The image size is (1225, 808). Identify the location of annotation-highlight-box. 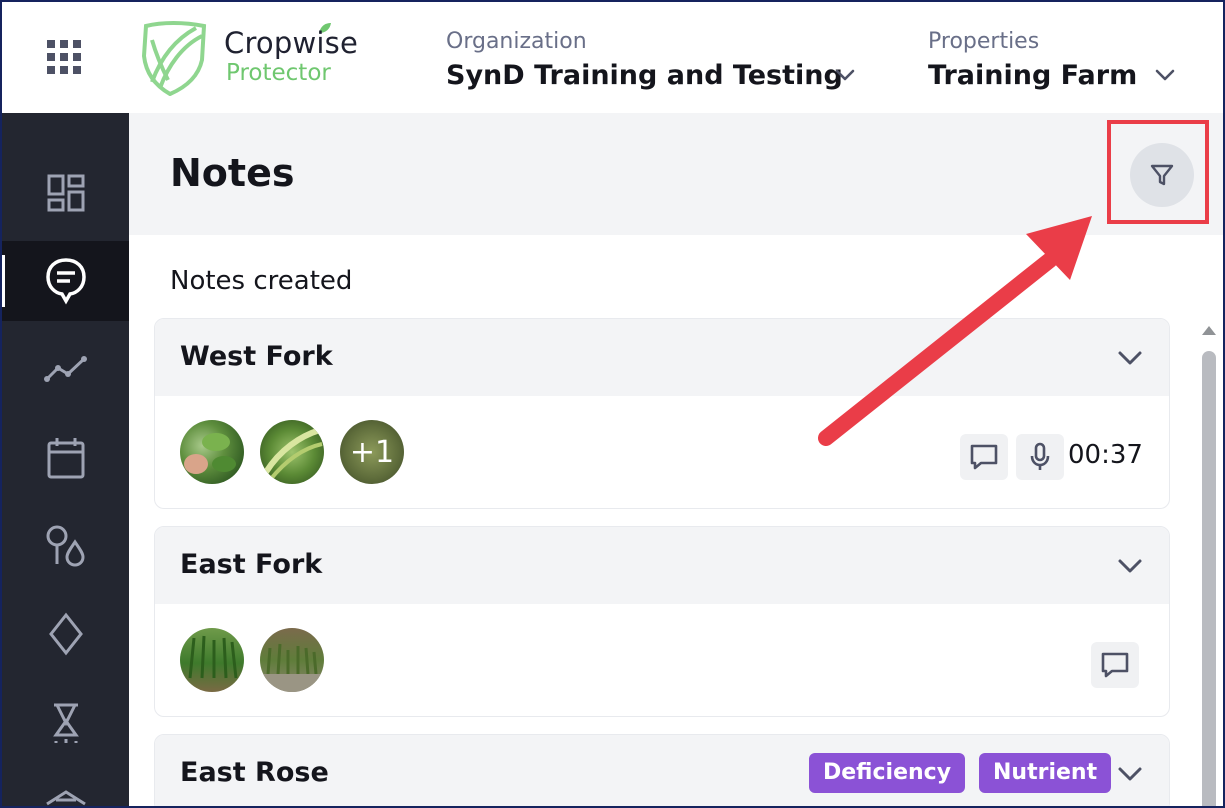
(1158, 172).